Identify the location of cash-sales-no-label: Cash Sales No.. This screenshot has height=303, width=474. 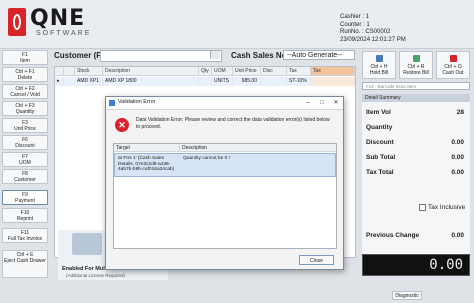
(260, 55).